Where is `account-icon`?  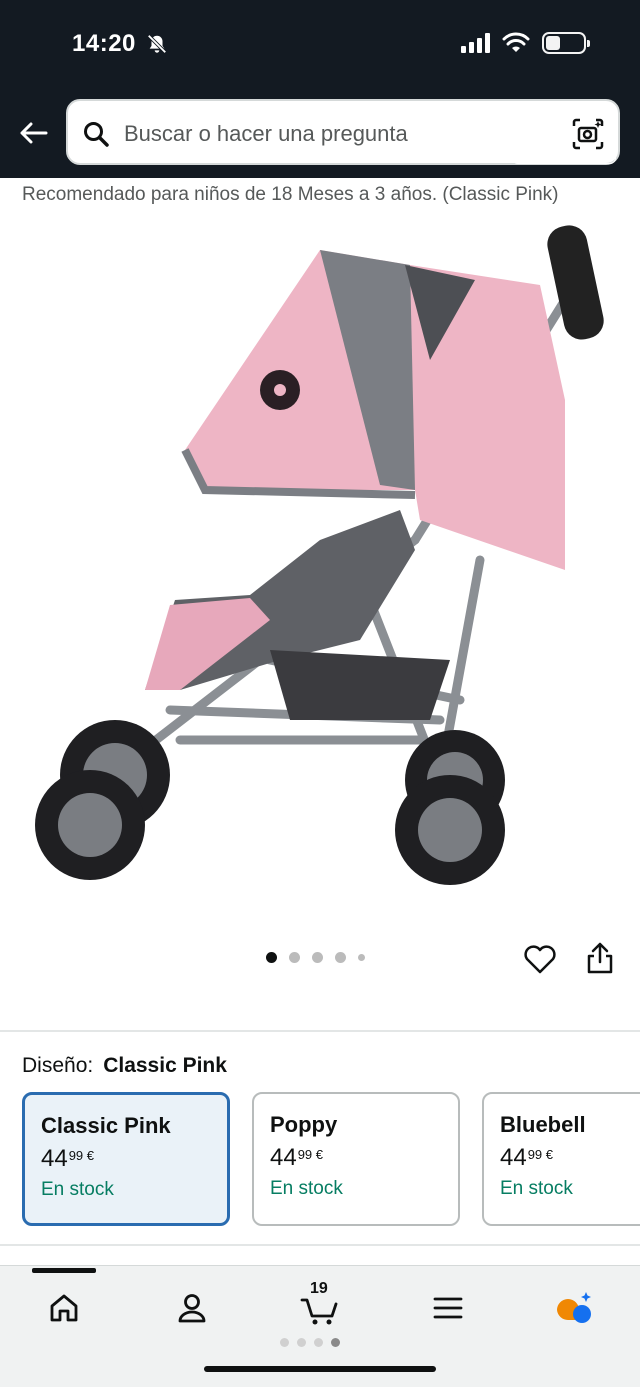 account-icon is located at coordinates (192, 1308).